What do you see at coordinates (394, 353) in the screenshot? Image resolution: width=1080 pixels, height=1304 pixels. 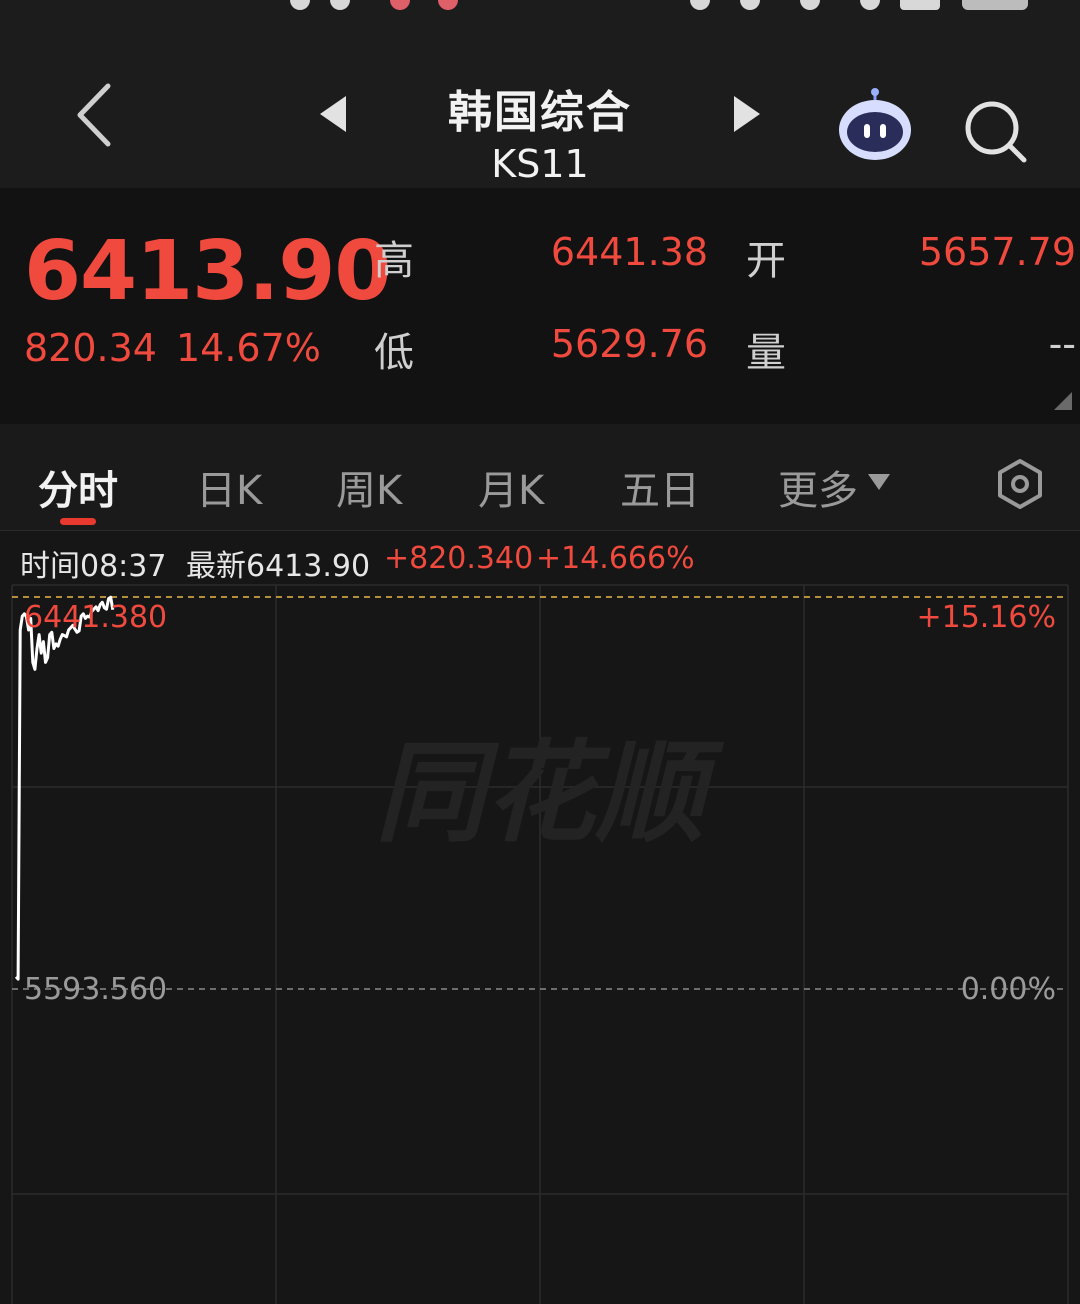 I see `low-label: 低` at bounding box center [394, 353].